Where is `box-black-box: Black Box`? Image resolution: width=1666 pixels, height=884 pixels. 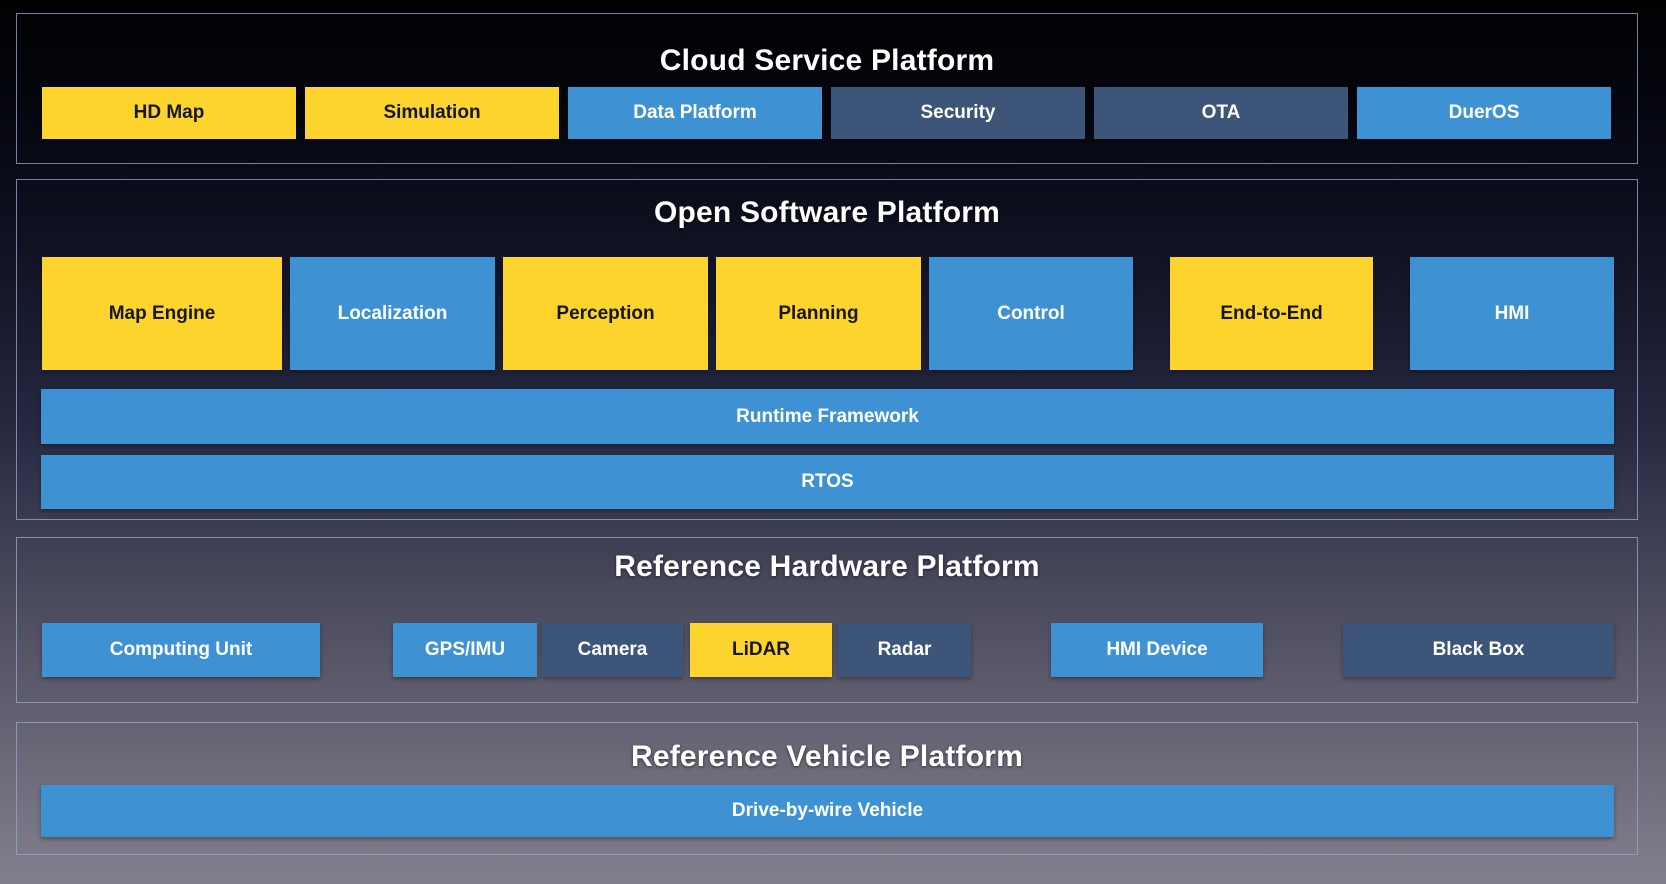 box-black-box: Black Box is located at coordinates (1478, 650).